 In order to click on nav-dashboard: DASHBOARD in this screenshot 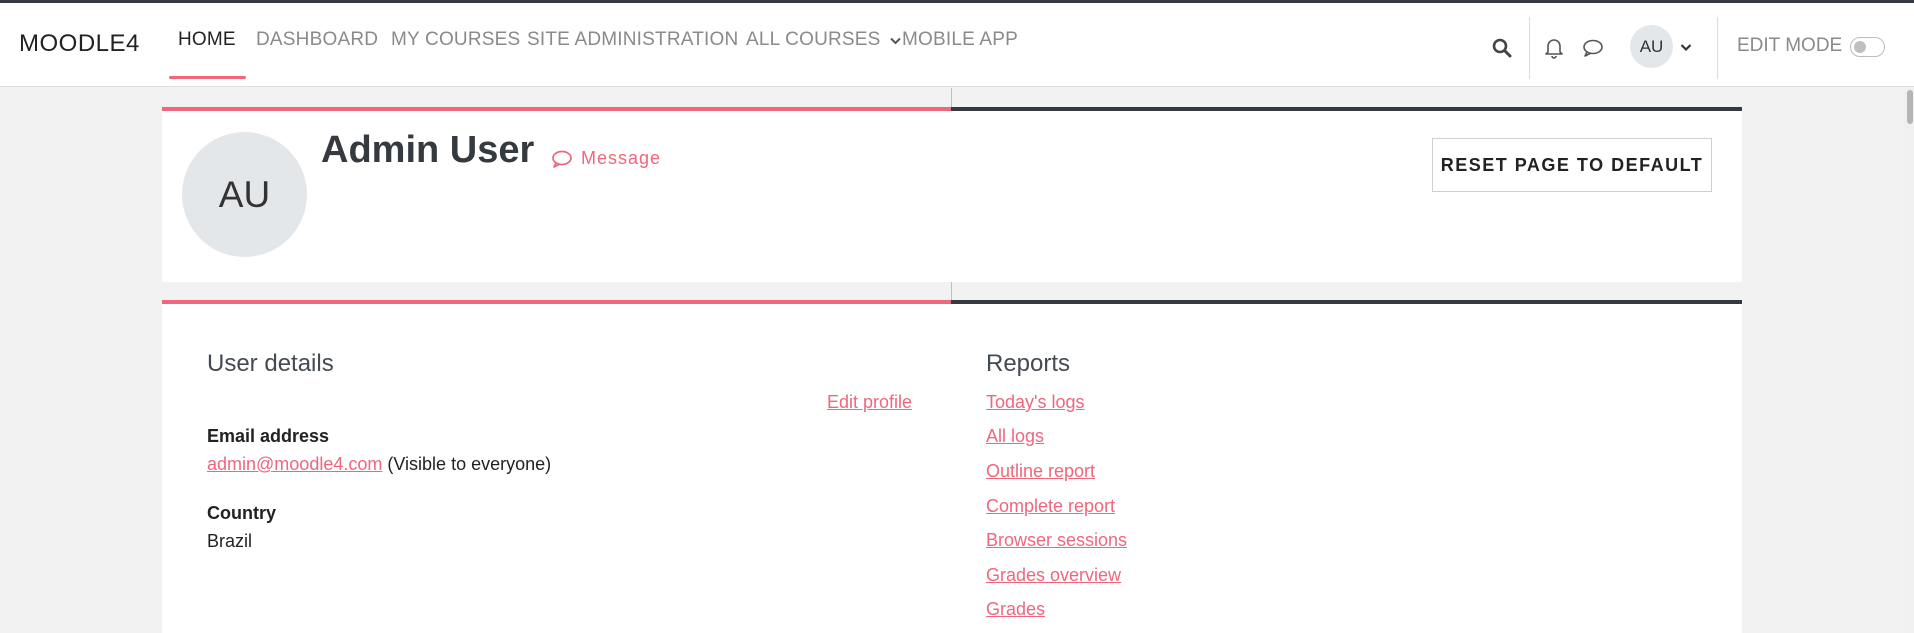, I will do `click(317, 40)`.